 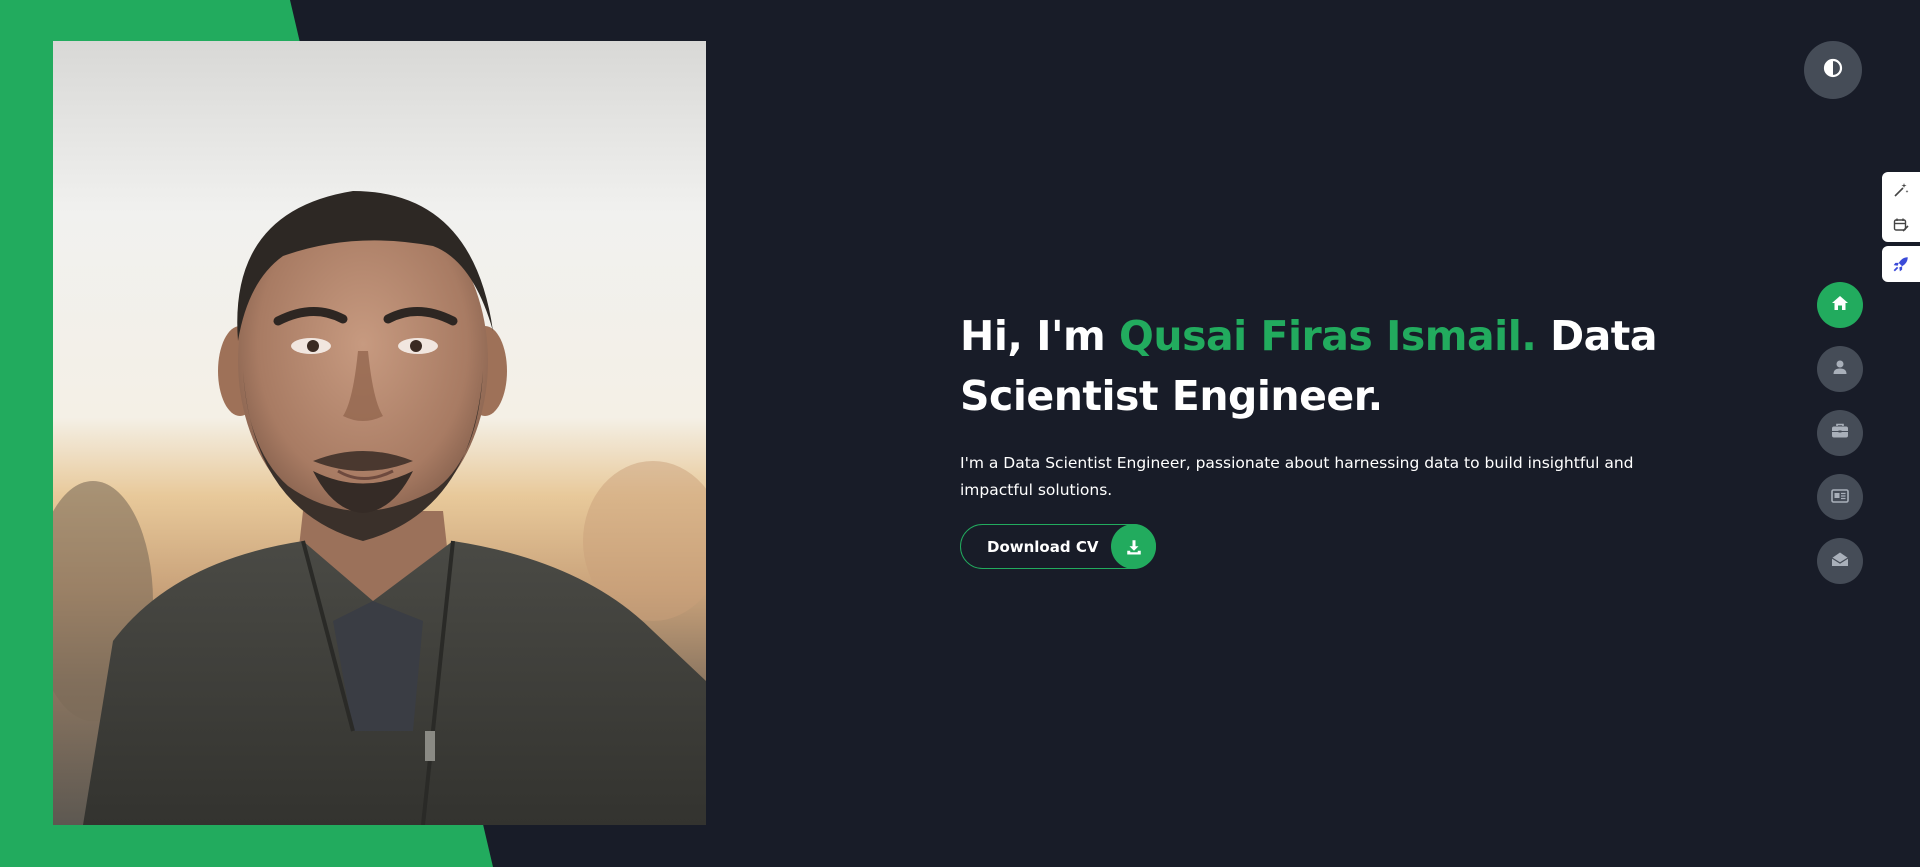 I want to click on nav-portfolio, so click(x=1840, y=433).